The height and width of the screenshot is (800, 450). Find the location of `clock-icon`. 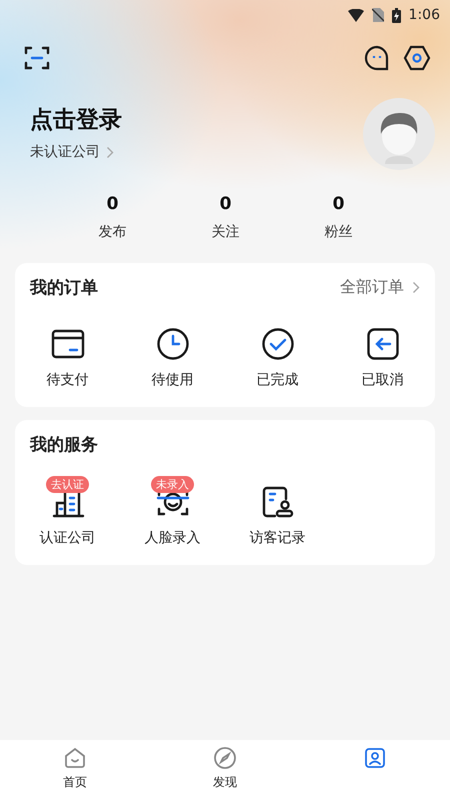

clock-icon is located at coordinates (173, 344).